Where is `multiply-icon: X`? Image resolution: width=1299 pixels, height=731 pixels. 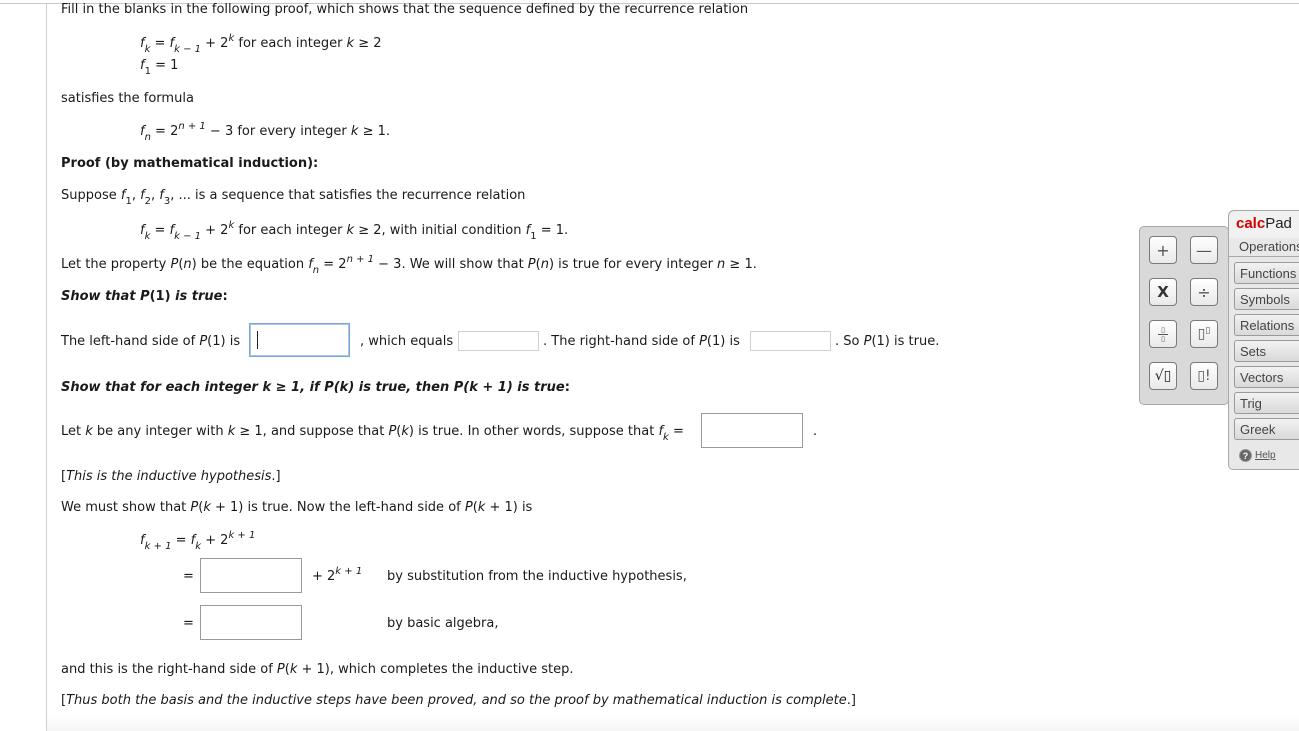 multiply-icon: X is located at coordinates (1163, 292).